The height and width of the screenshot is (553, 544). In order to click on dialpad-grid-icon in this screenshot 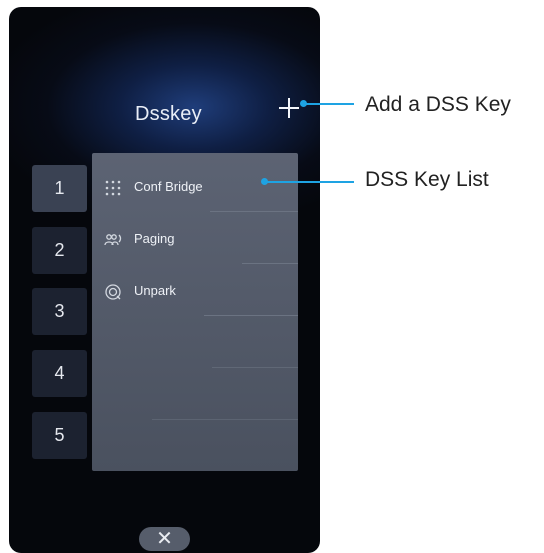, I will do `click(113, 188)`.